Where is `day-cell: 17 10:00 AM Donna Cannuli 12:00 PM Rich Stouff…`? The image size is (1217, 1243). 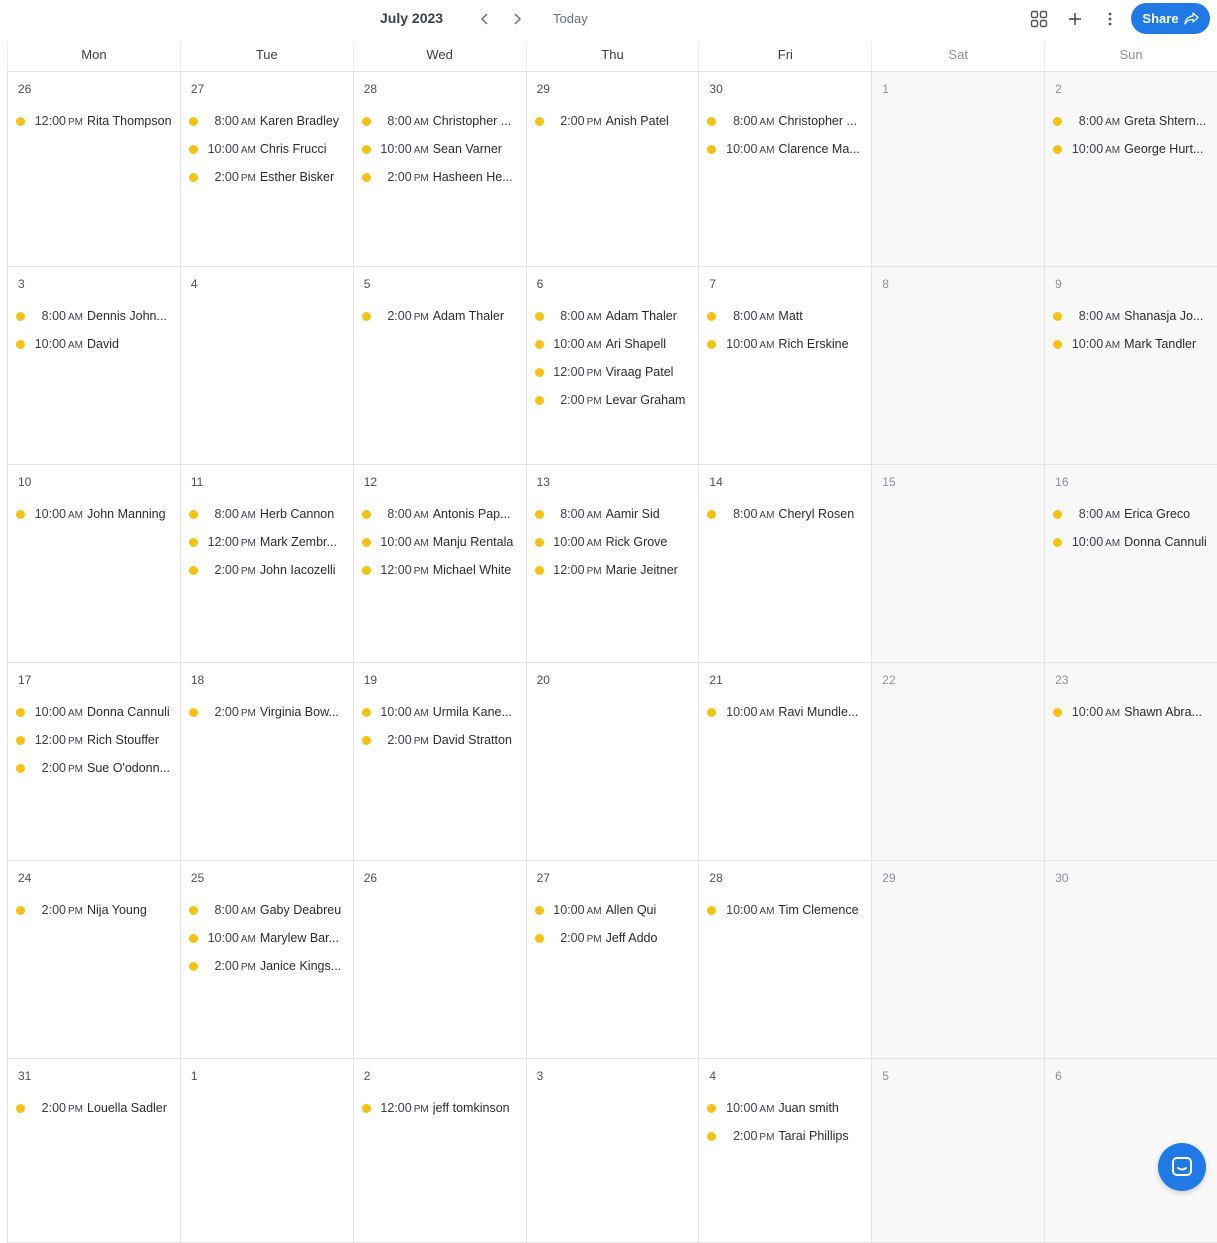 day-cell: 17 10:00 AM Donna Cannuli 12:00 PM Rich Stouff… is located at coordinates (93, 762).